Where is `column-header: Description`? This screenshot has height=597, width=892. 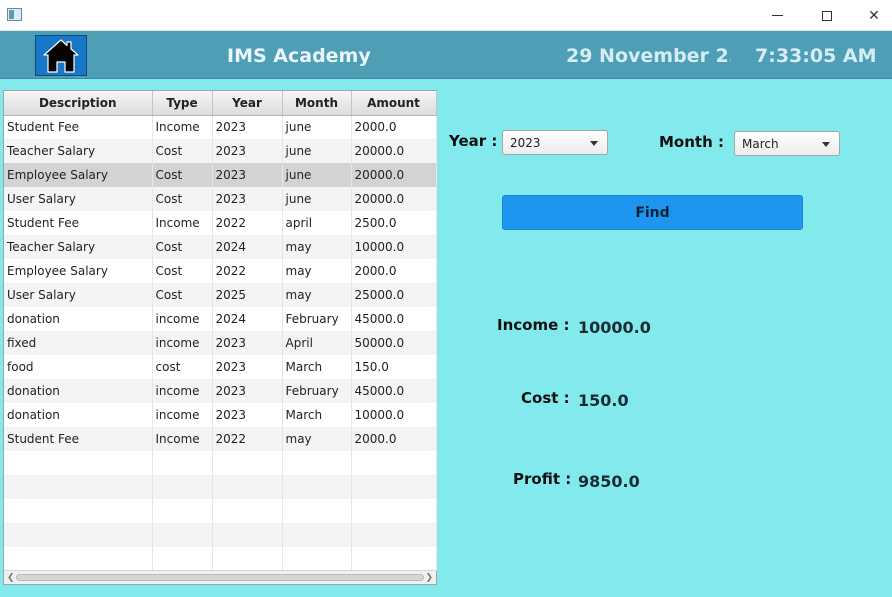 column-header: Description is located at coordinates (78, 103).